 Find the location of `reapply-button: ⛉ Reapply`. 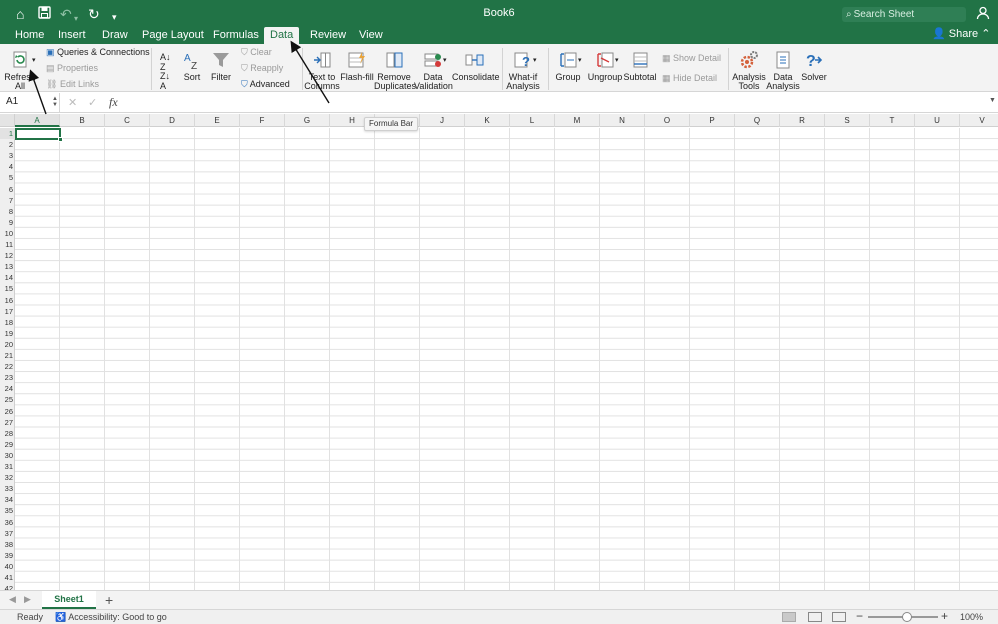

reapply-button: ⛉ Reapply is located at coordinates (262, 68).